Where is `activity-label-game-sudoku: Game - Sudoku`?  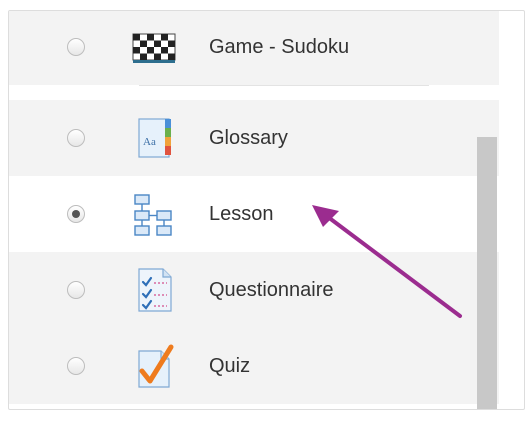 activity-label-game-sudoku: Game - Sudoku is located at coordinates (279, 46).